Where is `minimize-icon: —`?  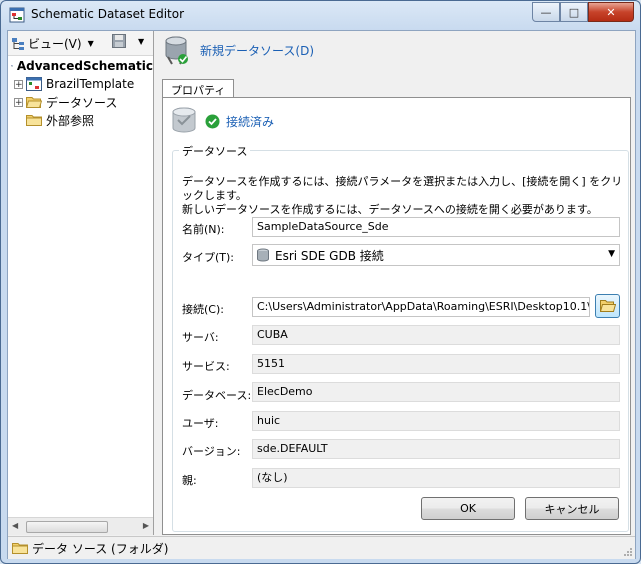 minimize-icon: — is located at coordinates (546, 12).